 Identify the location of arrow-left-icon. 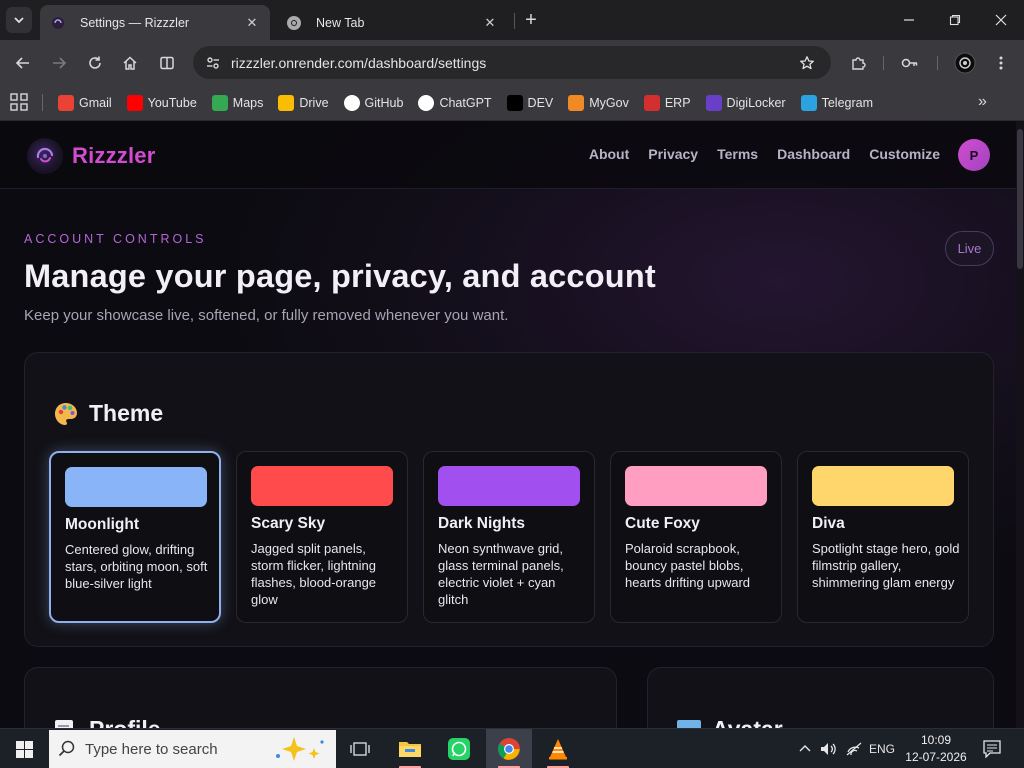
(22, 63).